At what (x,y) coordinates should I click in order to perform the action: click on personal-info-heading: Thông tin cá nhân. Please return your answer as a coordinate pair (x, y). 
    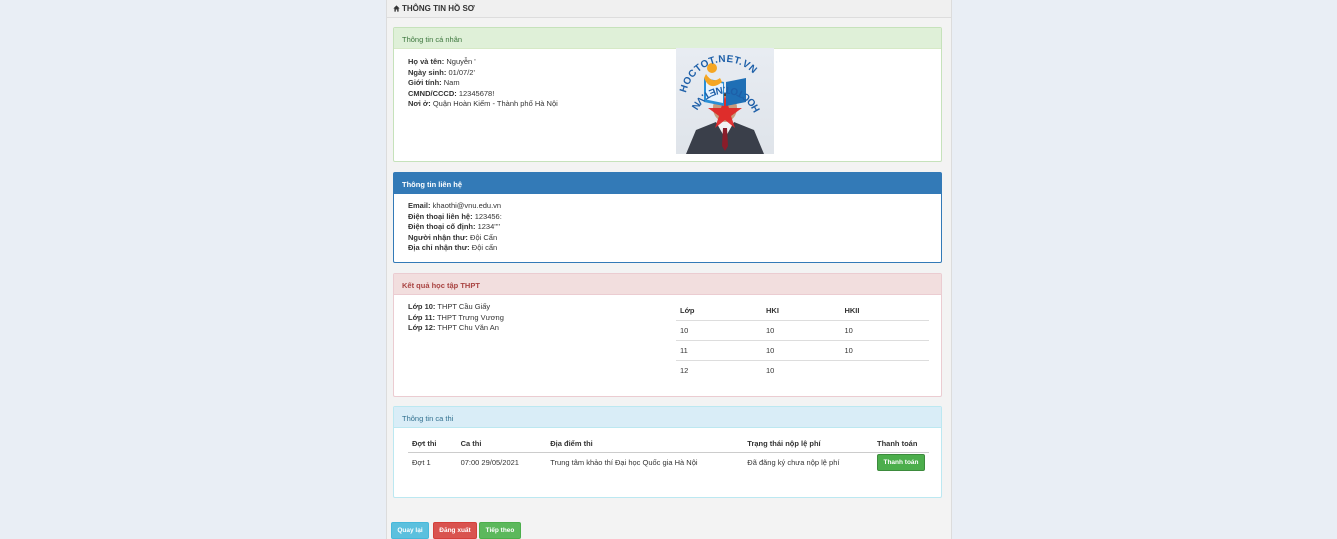
    Looking at the image, I should click on (667, 38).